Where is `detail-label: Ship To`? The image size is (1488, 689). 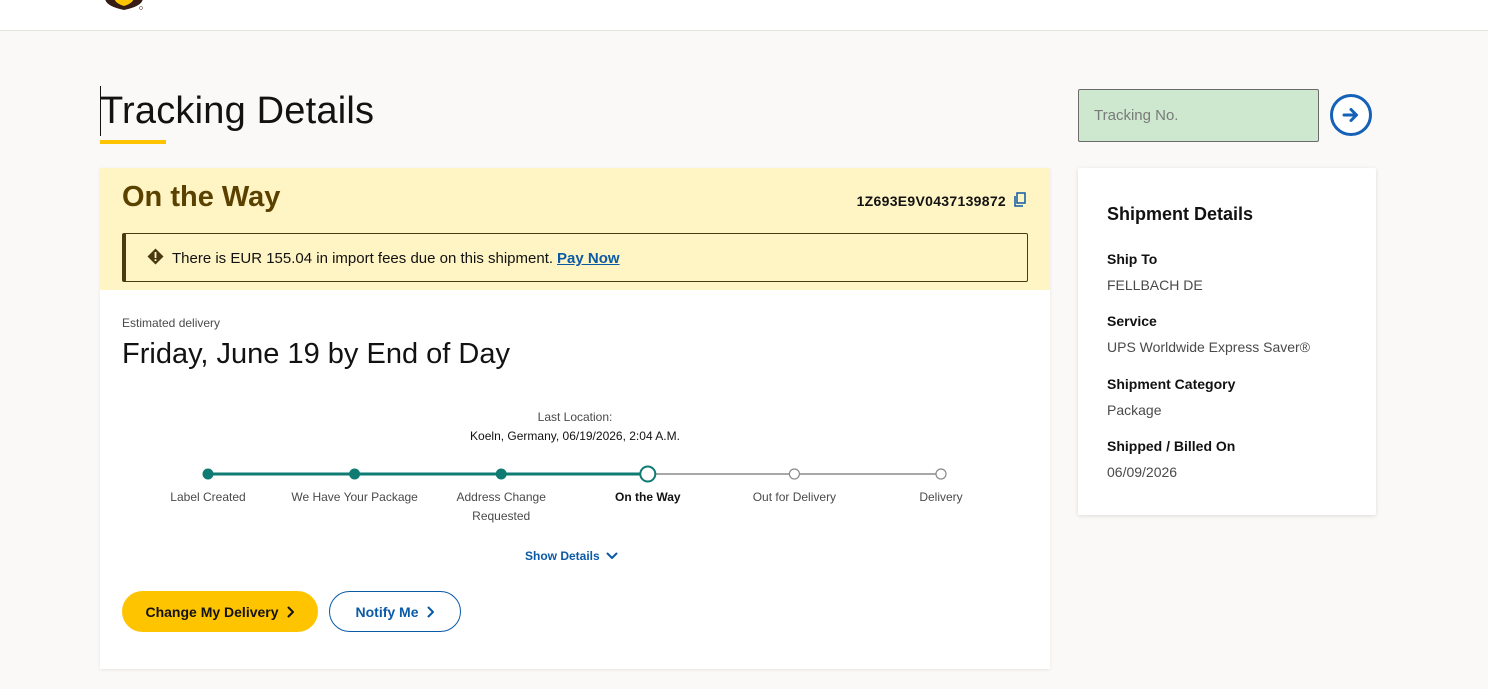
detail-label: Ship To is located at coordinates (1132, 259).